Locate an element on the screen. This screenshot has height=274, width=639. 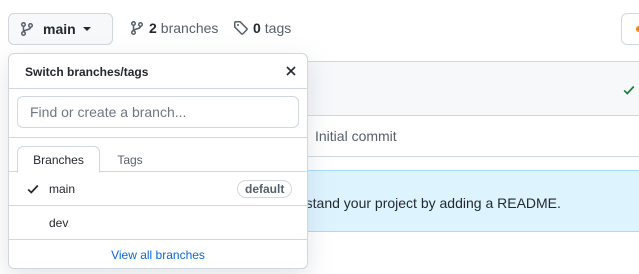
latest-commit-header is located at coordinates (460, 89).